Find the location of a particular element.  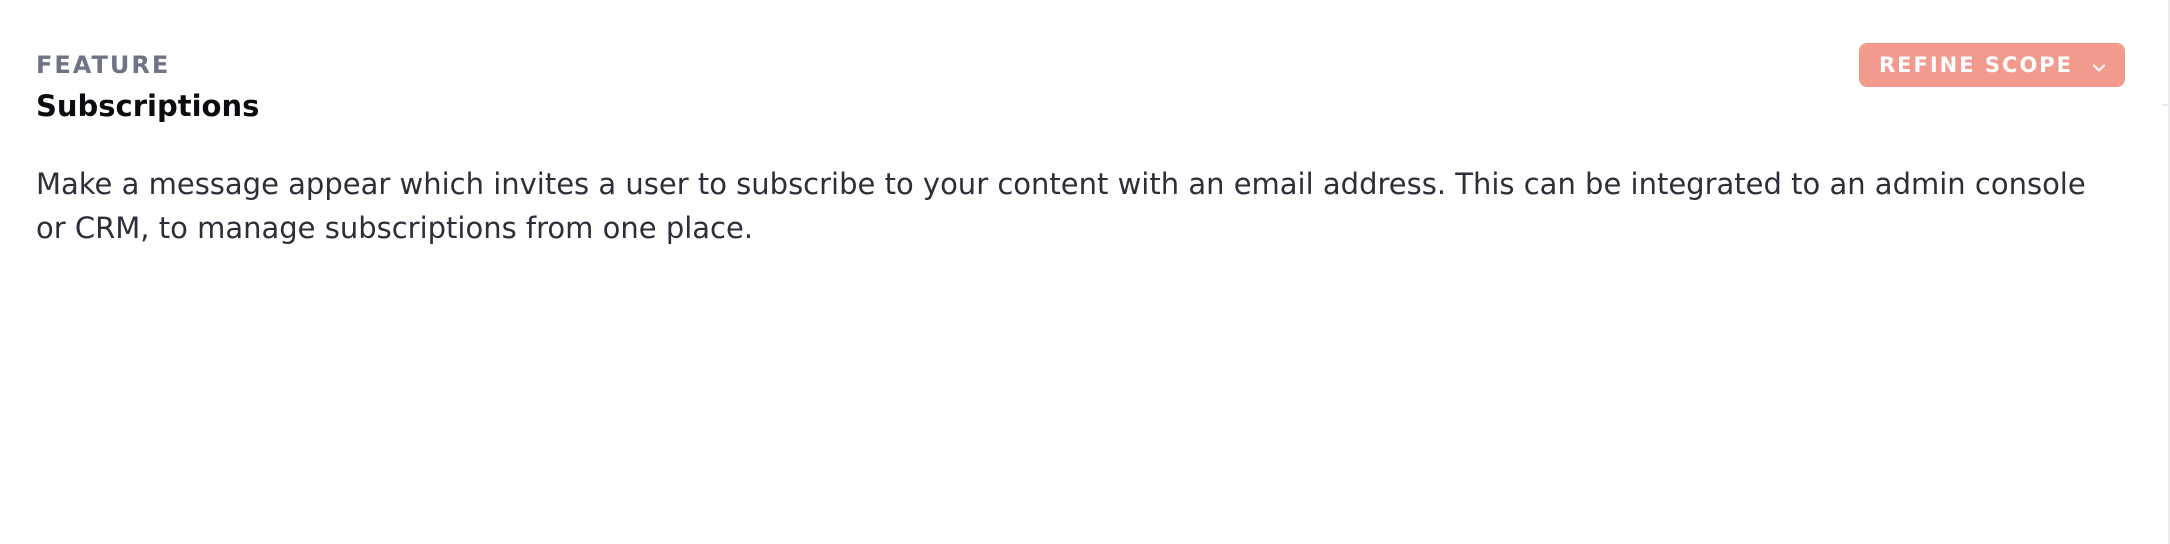

feature-title: Subscriptions is located at coordinates (148, 106).